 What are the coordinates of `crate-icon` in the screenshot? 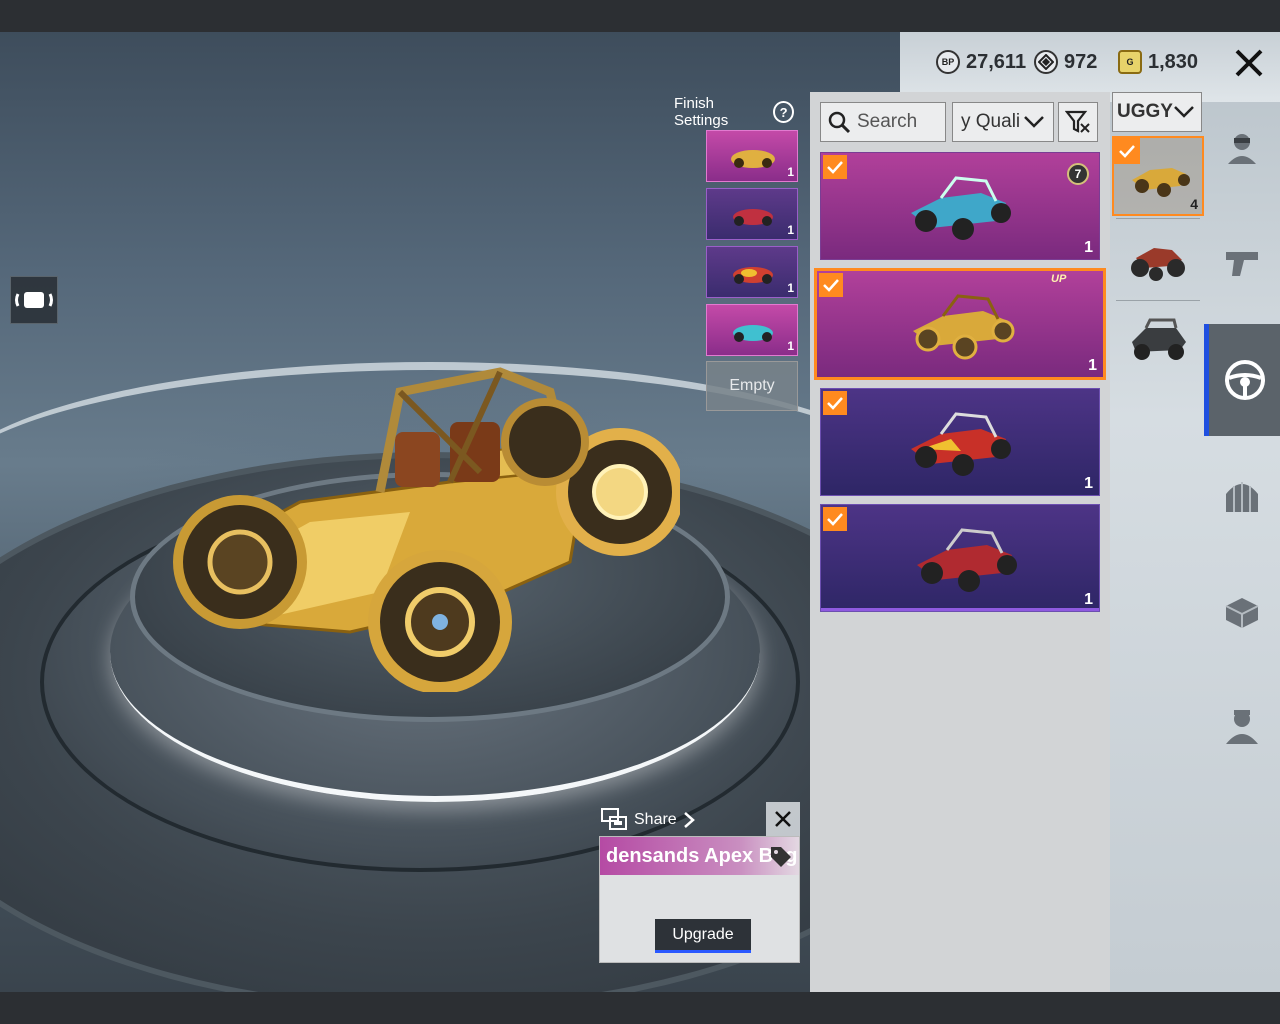 It's located at (1242, 613).